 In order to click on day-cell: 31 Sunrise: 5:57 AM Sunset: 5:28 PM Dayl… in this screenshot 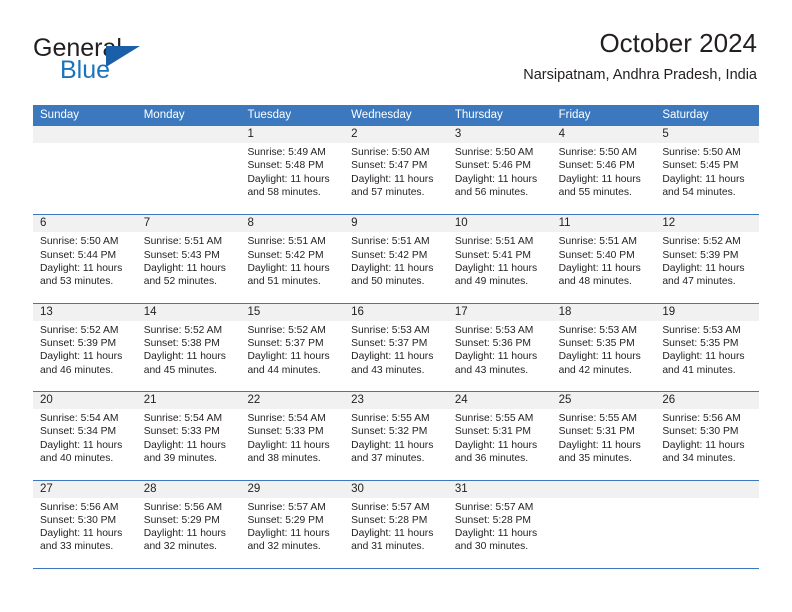, I will do `click(499, 524)`.